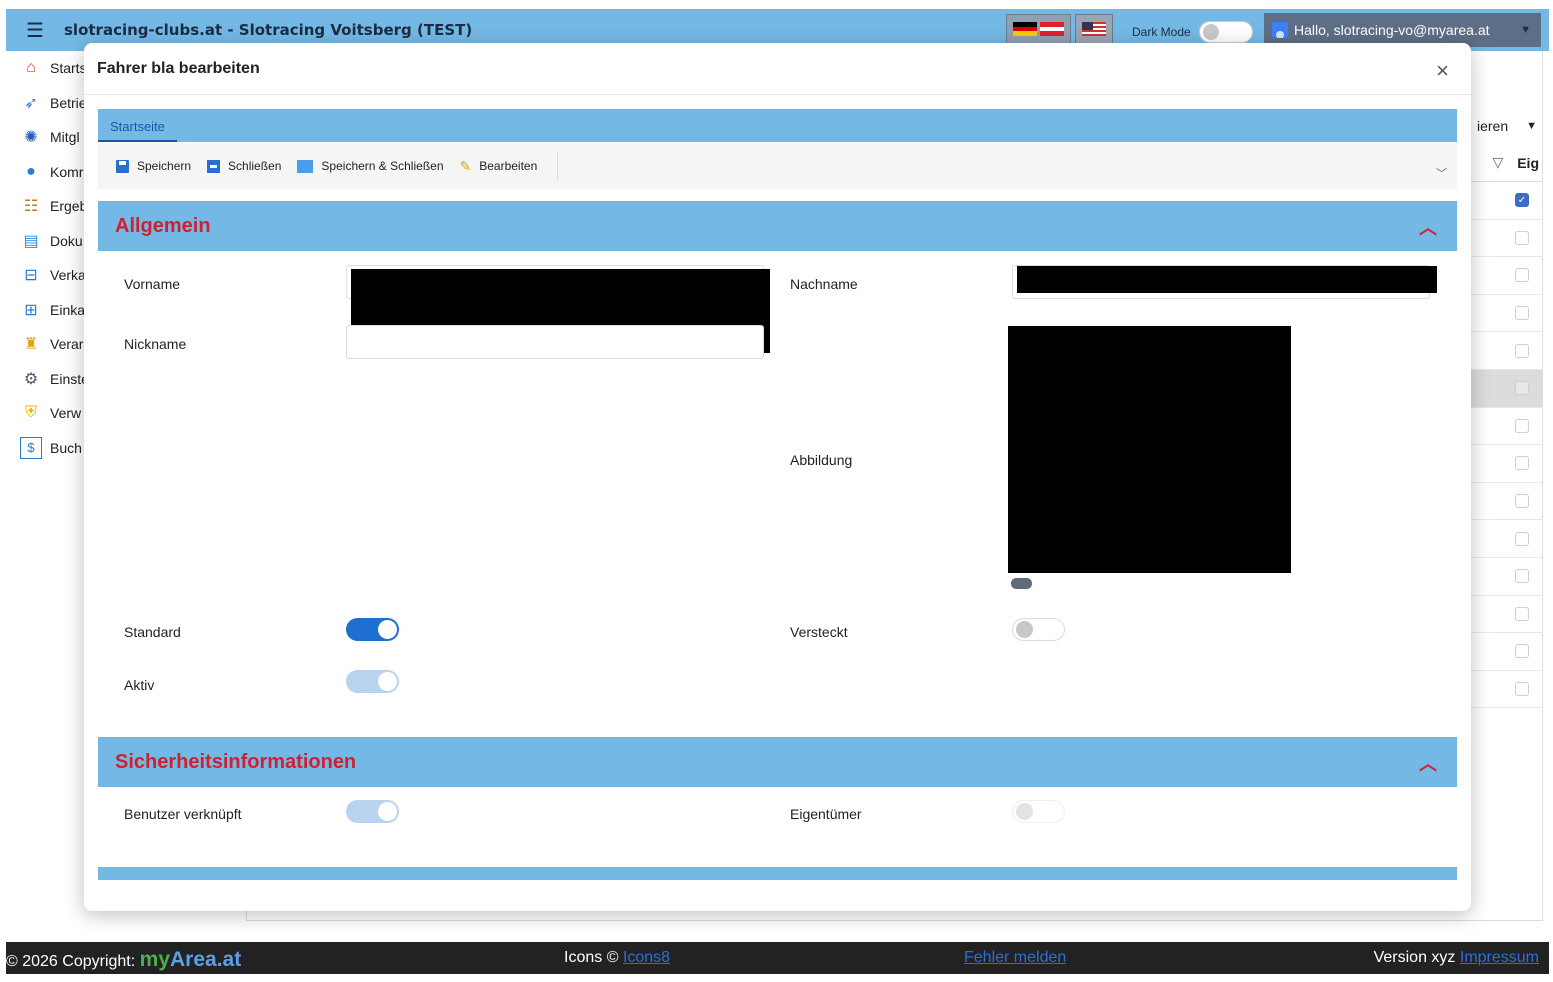 This screenshot has width=1553, height=982. I want to click on background-dropdown: ieren ▼, so click(1507, 126).